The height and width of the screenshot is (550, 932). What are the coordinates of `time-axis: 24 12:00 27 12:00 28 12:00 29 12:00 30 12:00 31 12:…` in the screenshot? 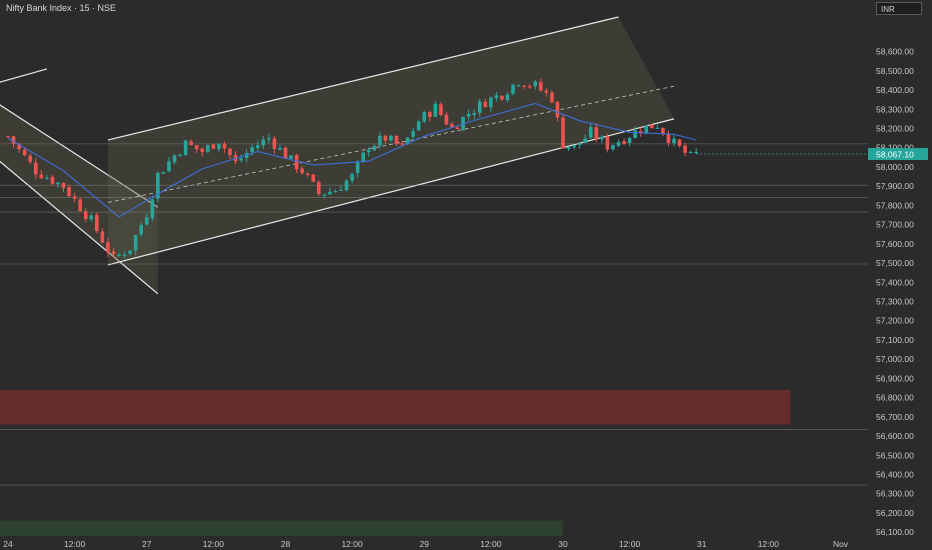 It's located at (426, 544).